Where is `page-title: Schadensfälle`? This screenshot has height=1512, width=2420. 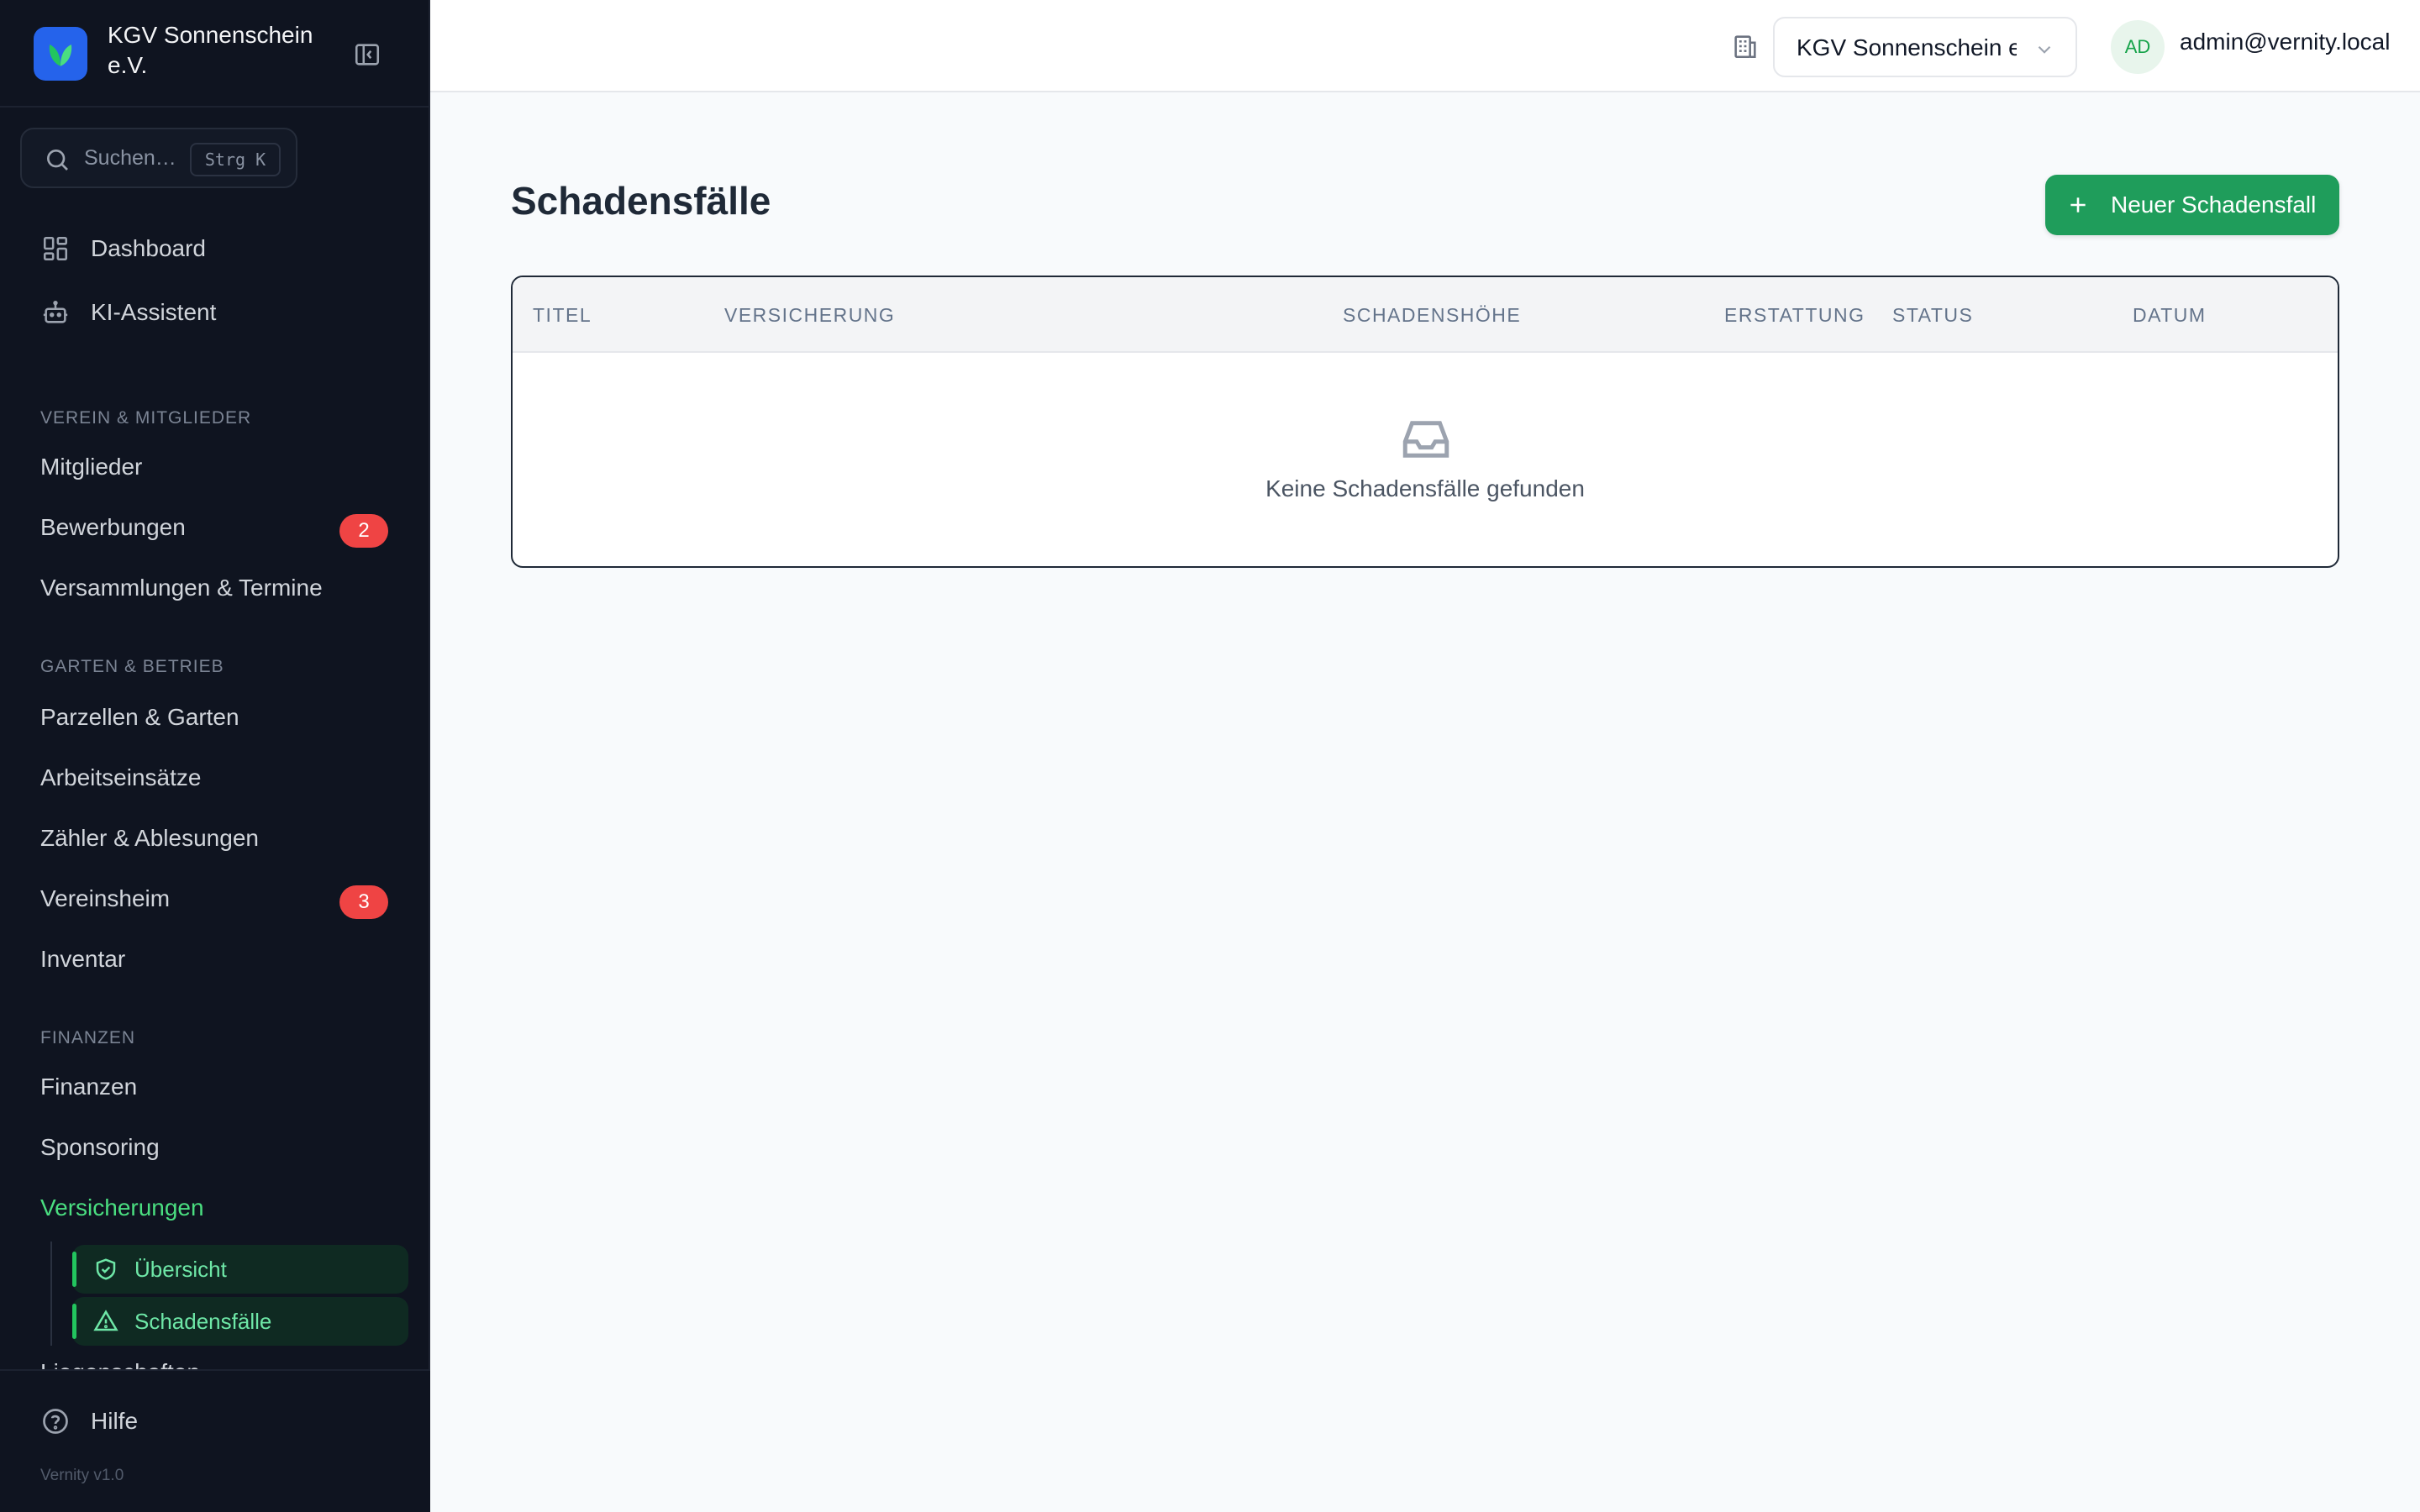 page-title: Schadensfälle is located at coordinates (641, 201).